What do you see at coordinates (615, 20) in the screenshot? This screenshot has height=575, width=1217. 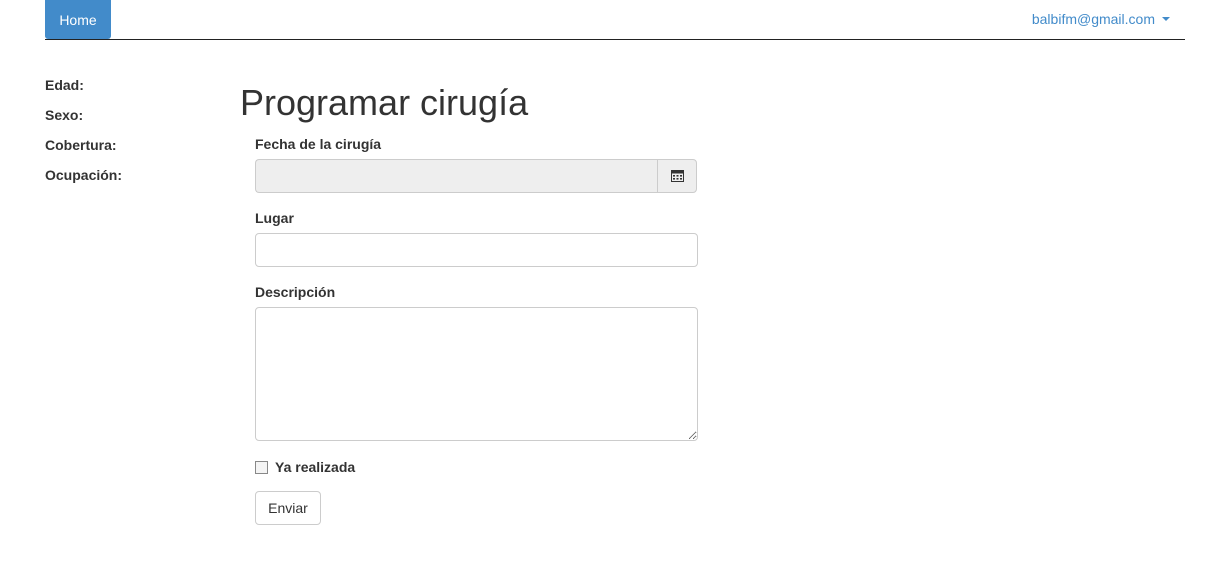 I see `navbar: Home balbifm@gmail.com` at bounding box center [615, 20].